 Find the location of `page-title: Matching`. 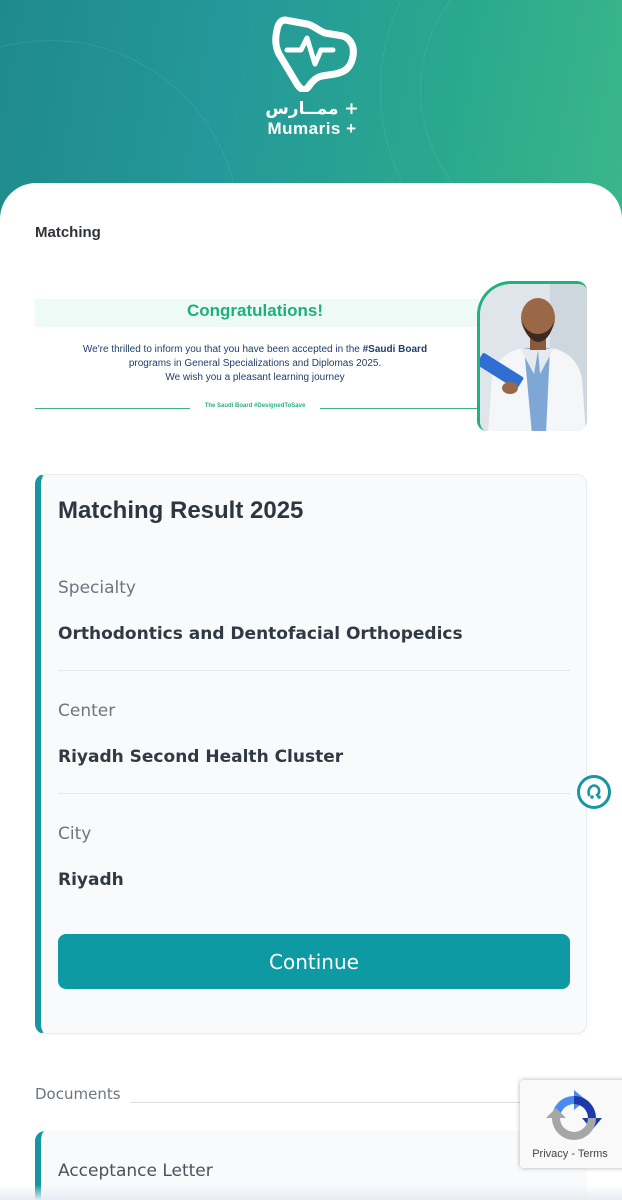

page-title: Matching is located at coordinates (68, 232).